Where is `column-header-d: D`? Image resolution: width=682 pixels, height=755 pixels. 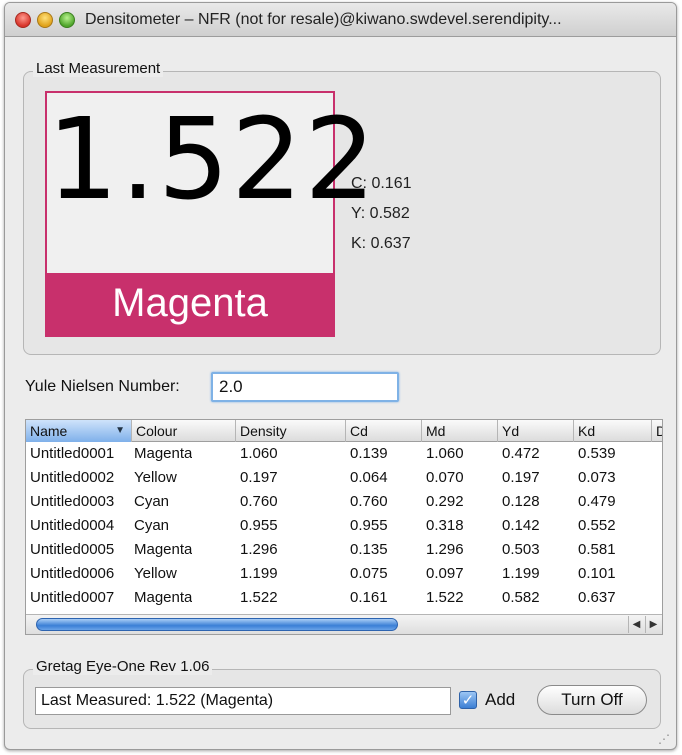
column-header-d: D is located at coordinates (657, 431).